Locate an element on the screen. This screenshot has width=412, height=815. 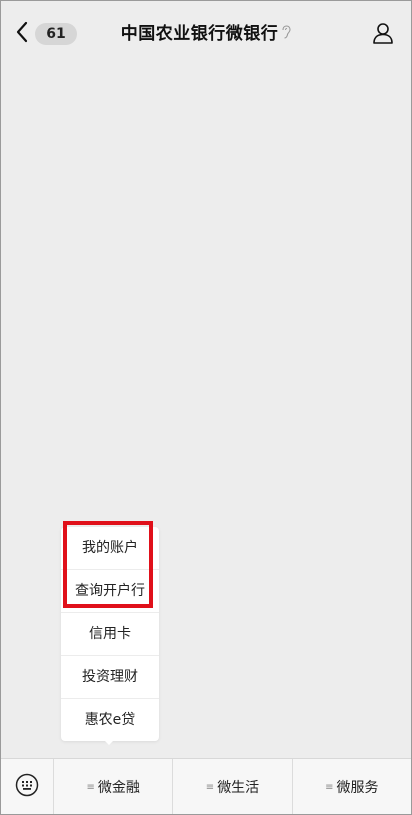
page-title: 中国农业银行微银行 is located at coordinates (206, 34).